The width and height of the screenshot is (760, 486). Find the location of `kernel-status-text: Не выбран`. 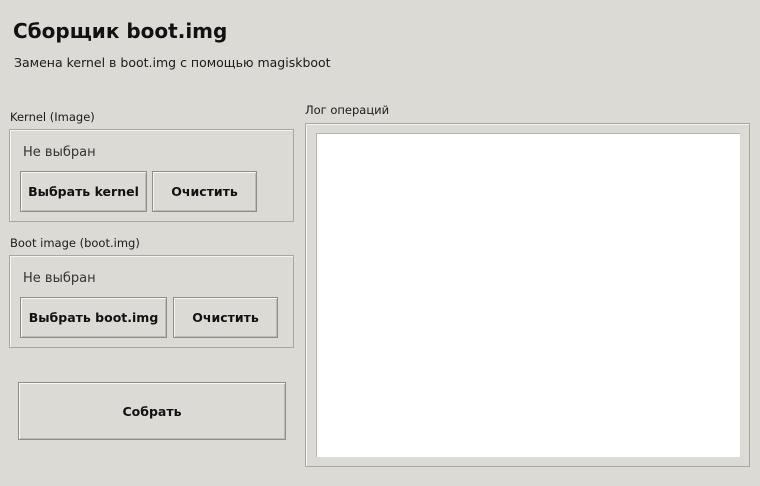

kernel-status-text: Не выбран is located at coordinates (59, 152).